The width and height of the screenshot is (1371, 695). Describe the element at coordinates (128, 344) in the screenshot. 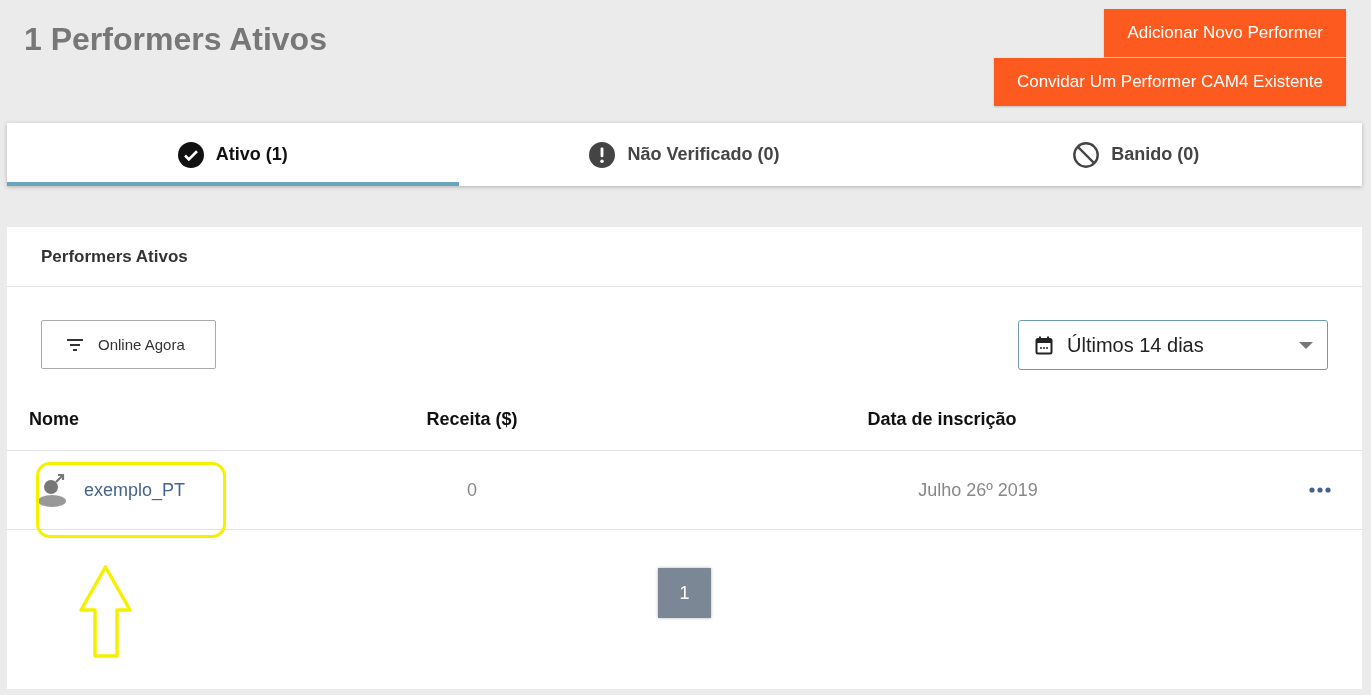

I see `filter-button: Online Agora` at that location.